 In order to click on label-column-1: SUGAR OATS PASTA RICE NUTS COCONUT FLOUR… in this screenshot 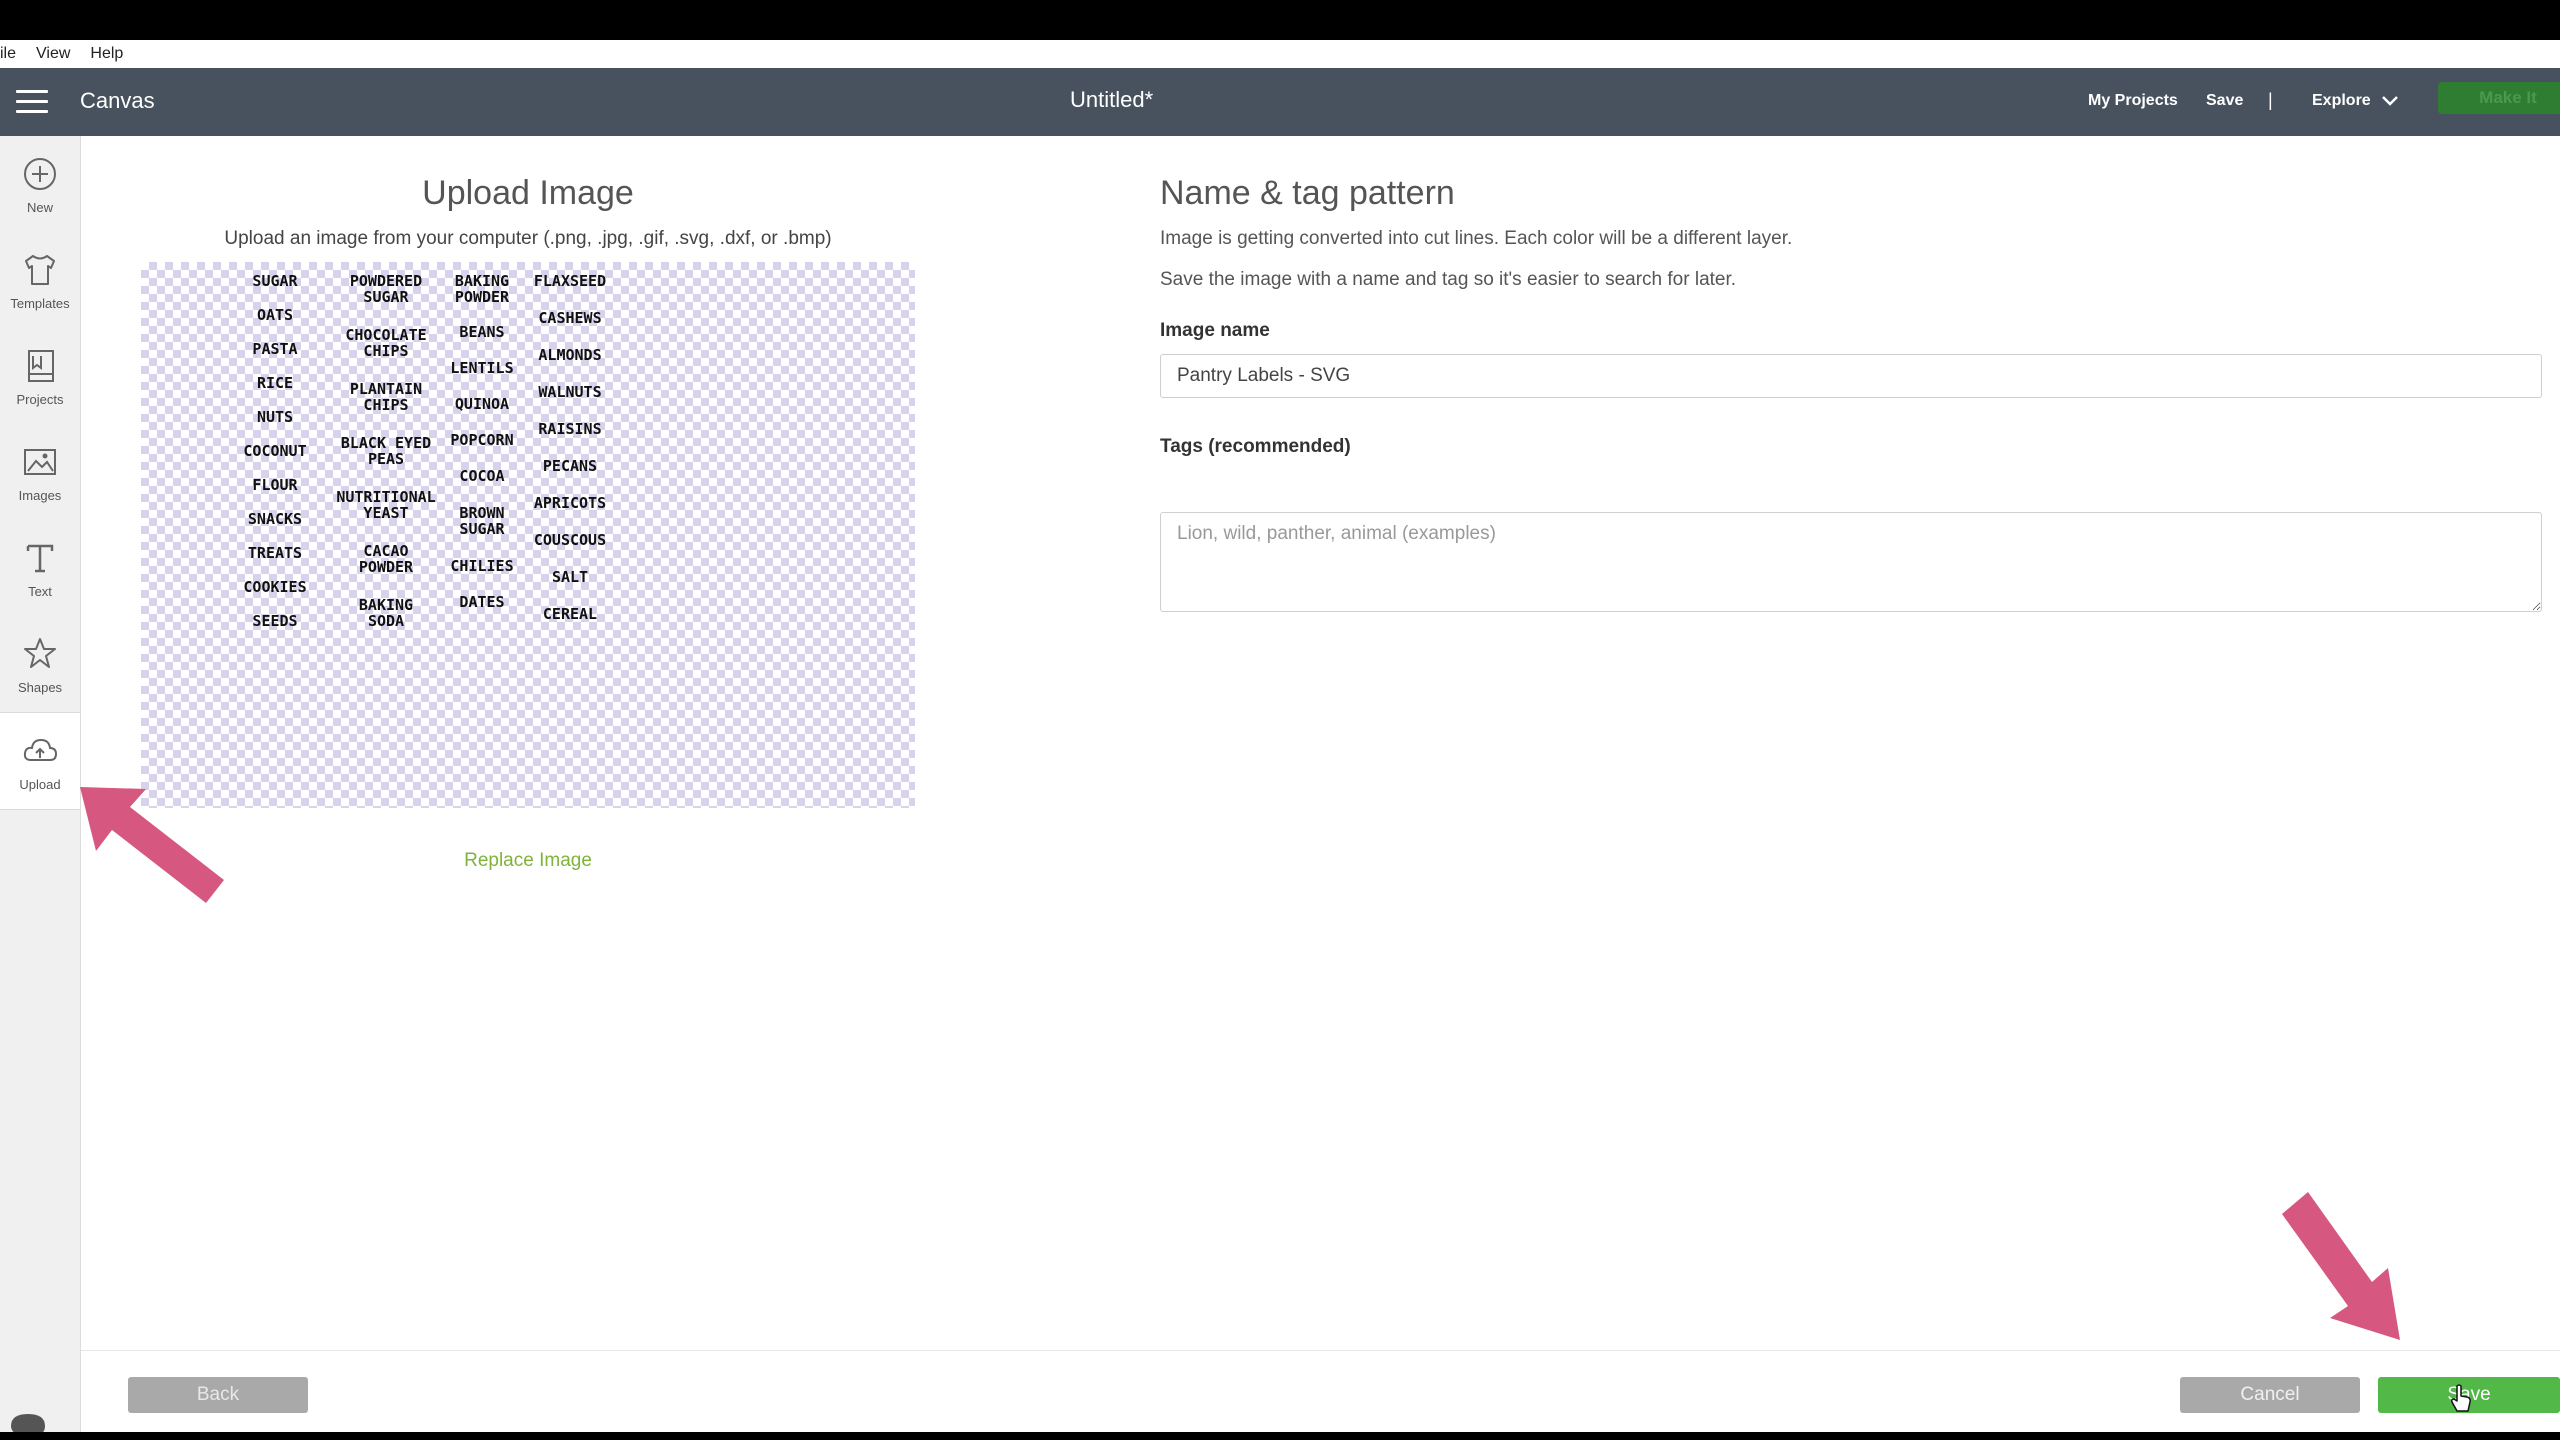, I will do `click(275, 450)`.